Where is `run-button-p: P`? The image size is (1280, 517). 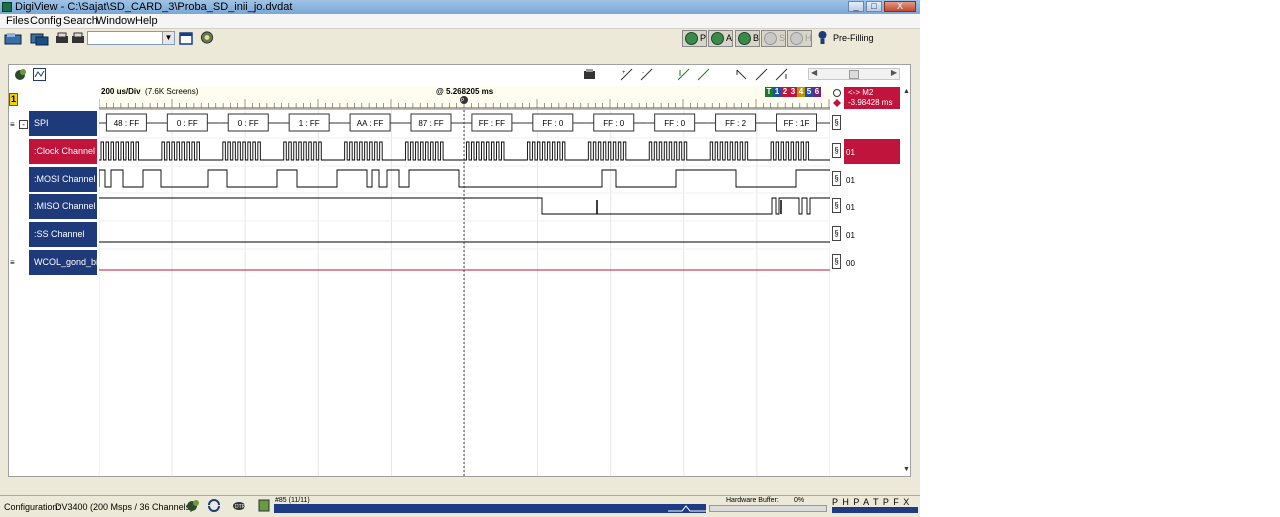 run-button-p: P is located at coordinates (694, 38).